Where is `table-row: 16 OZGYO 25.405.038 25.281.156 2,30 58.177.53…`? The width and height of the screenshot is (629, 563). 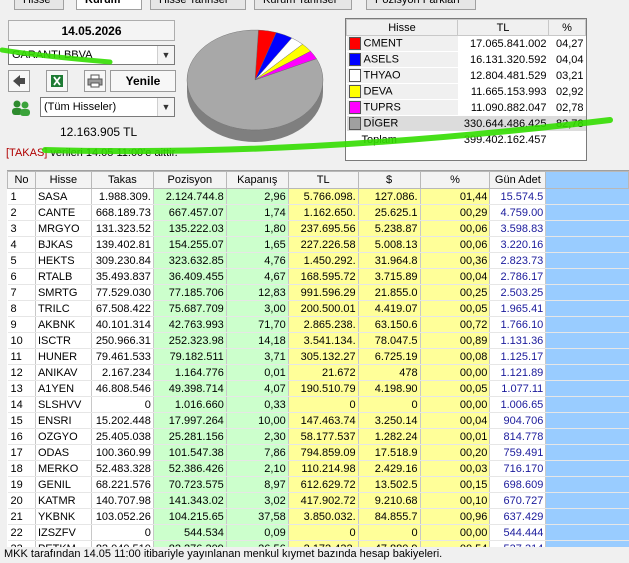 table-row: 16 OZGYO 25.405.038 25.281.156 2,30 58.177.53… is located at coordinates (318, 436).